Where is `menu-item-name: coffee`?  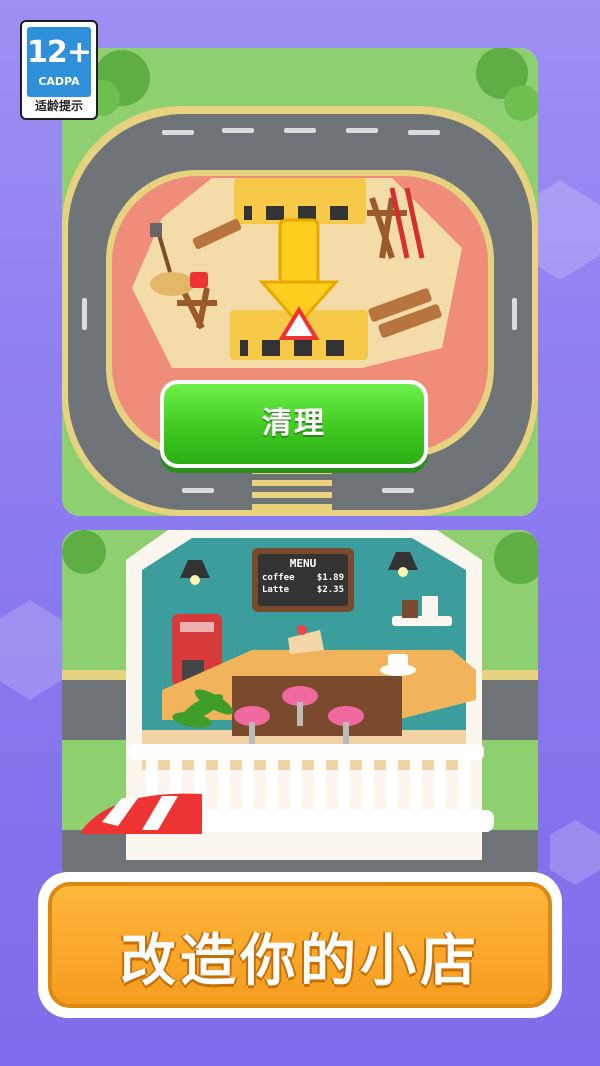
menu-item-name: coffee is located at coordinates (278, 578).